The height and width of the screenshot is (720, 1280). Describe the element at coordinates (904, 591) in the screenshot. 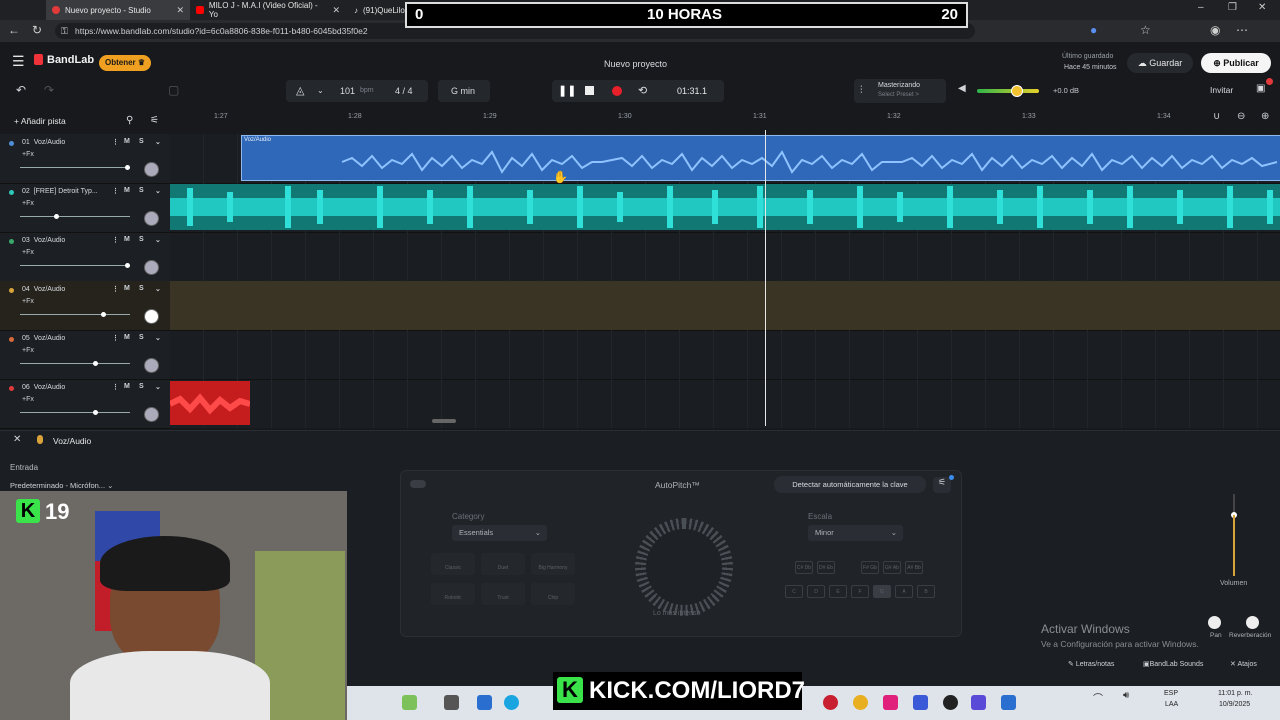

I see `key-a: A` at that location.